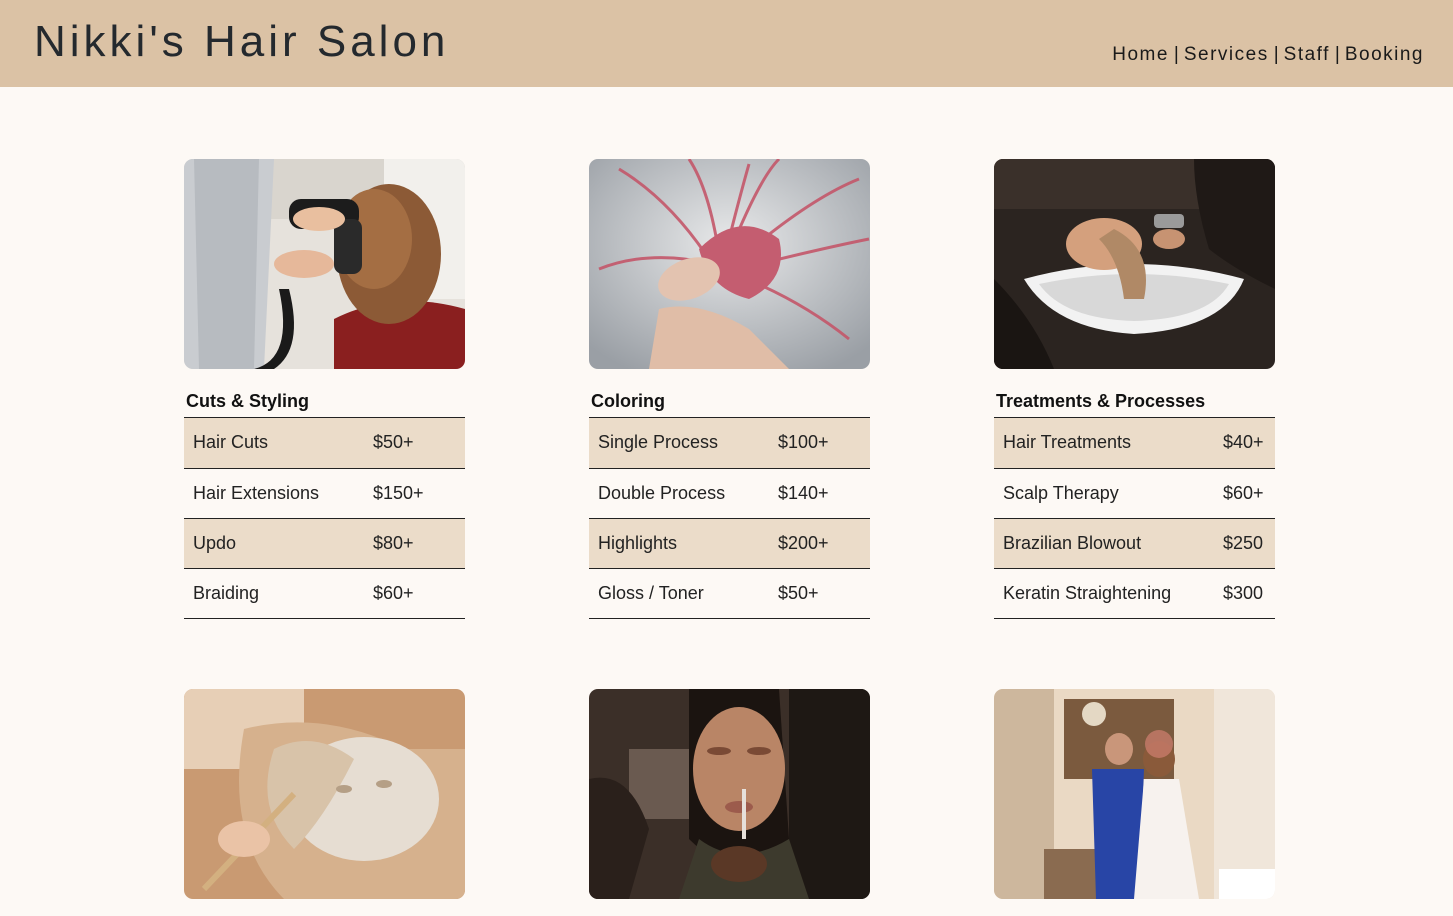 The width and height of the screenshot is (1453, 916). What do you see at coordinates (324, 393) in the screenshot?
I see `category-title: Cuts & Styling` at bounding box center [324, 393].